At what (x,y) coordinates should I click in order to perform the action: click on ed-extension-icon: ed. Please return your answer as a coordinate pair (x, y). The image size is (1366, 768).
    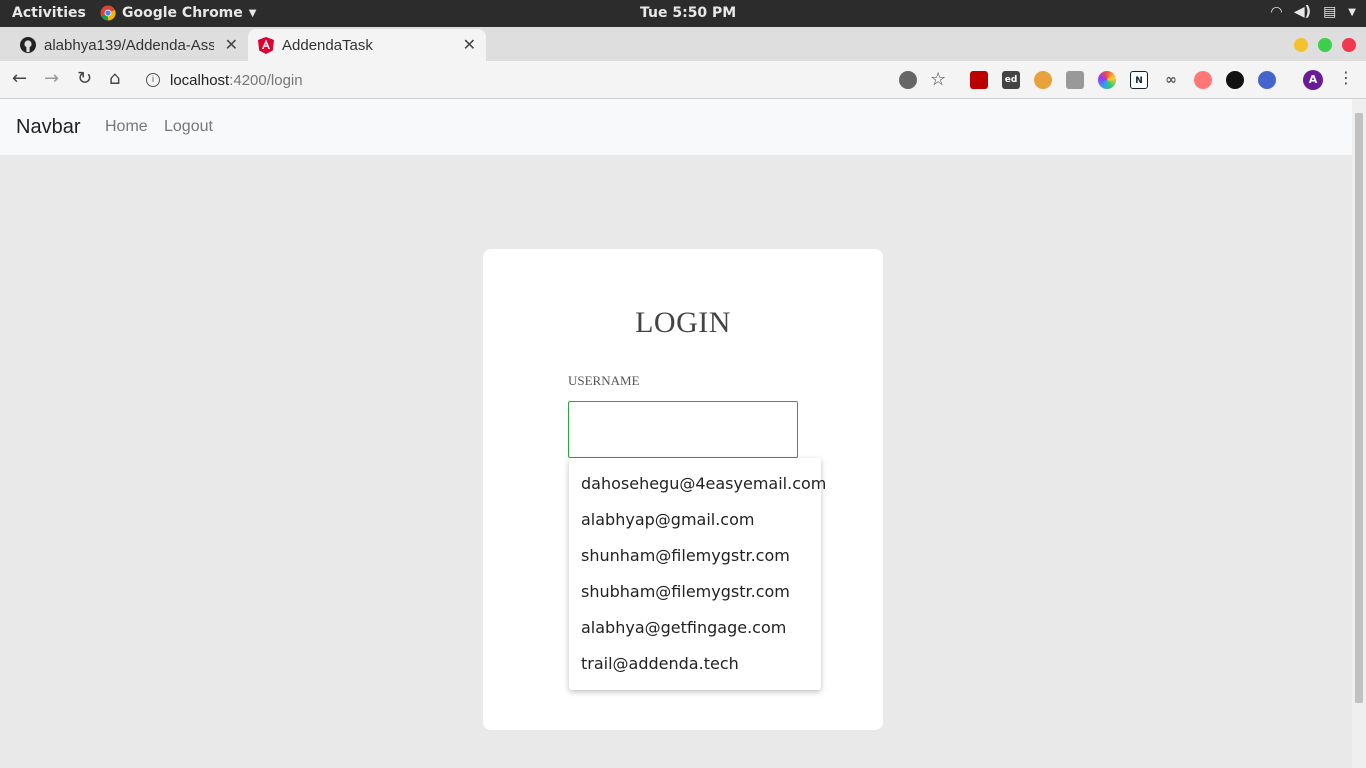
    Looking at the image, I should click on (1011, 80).